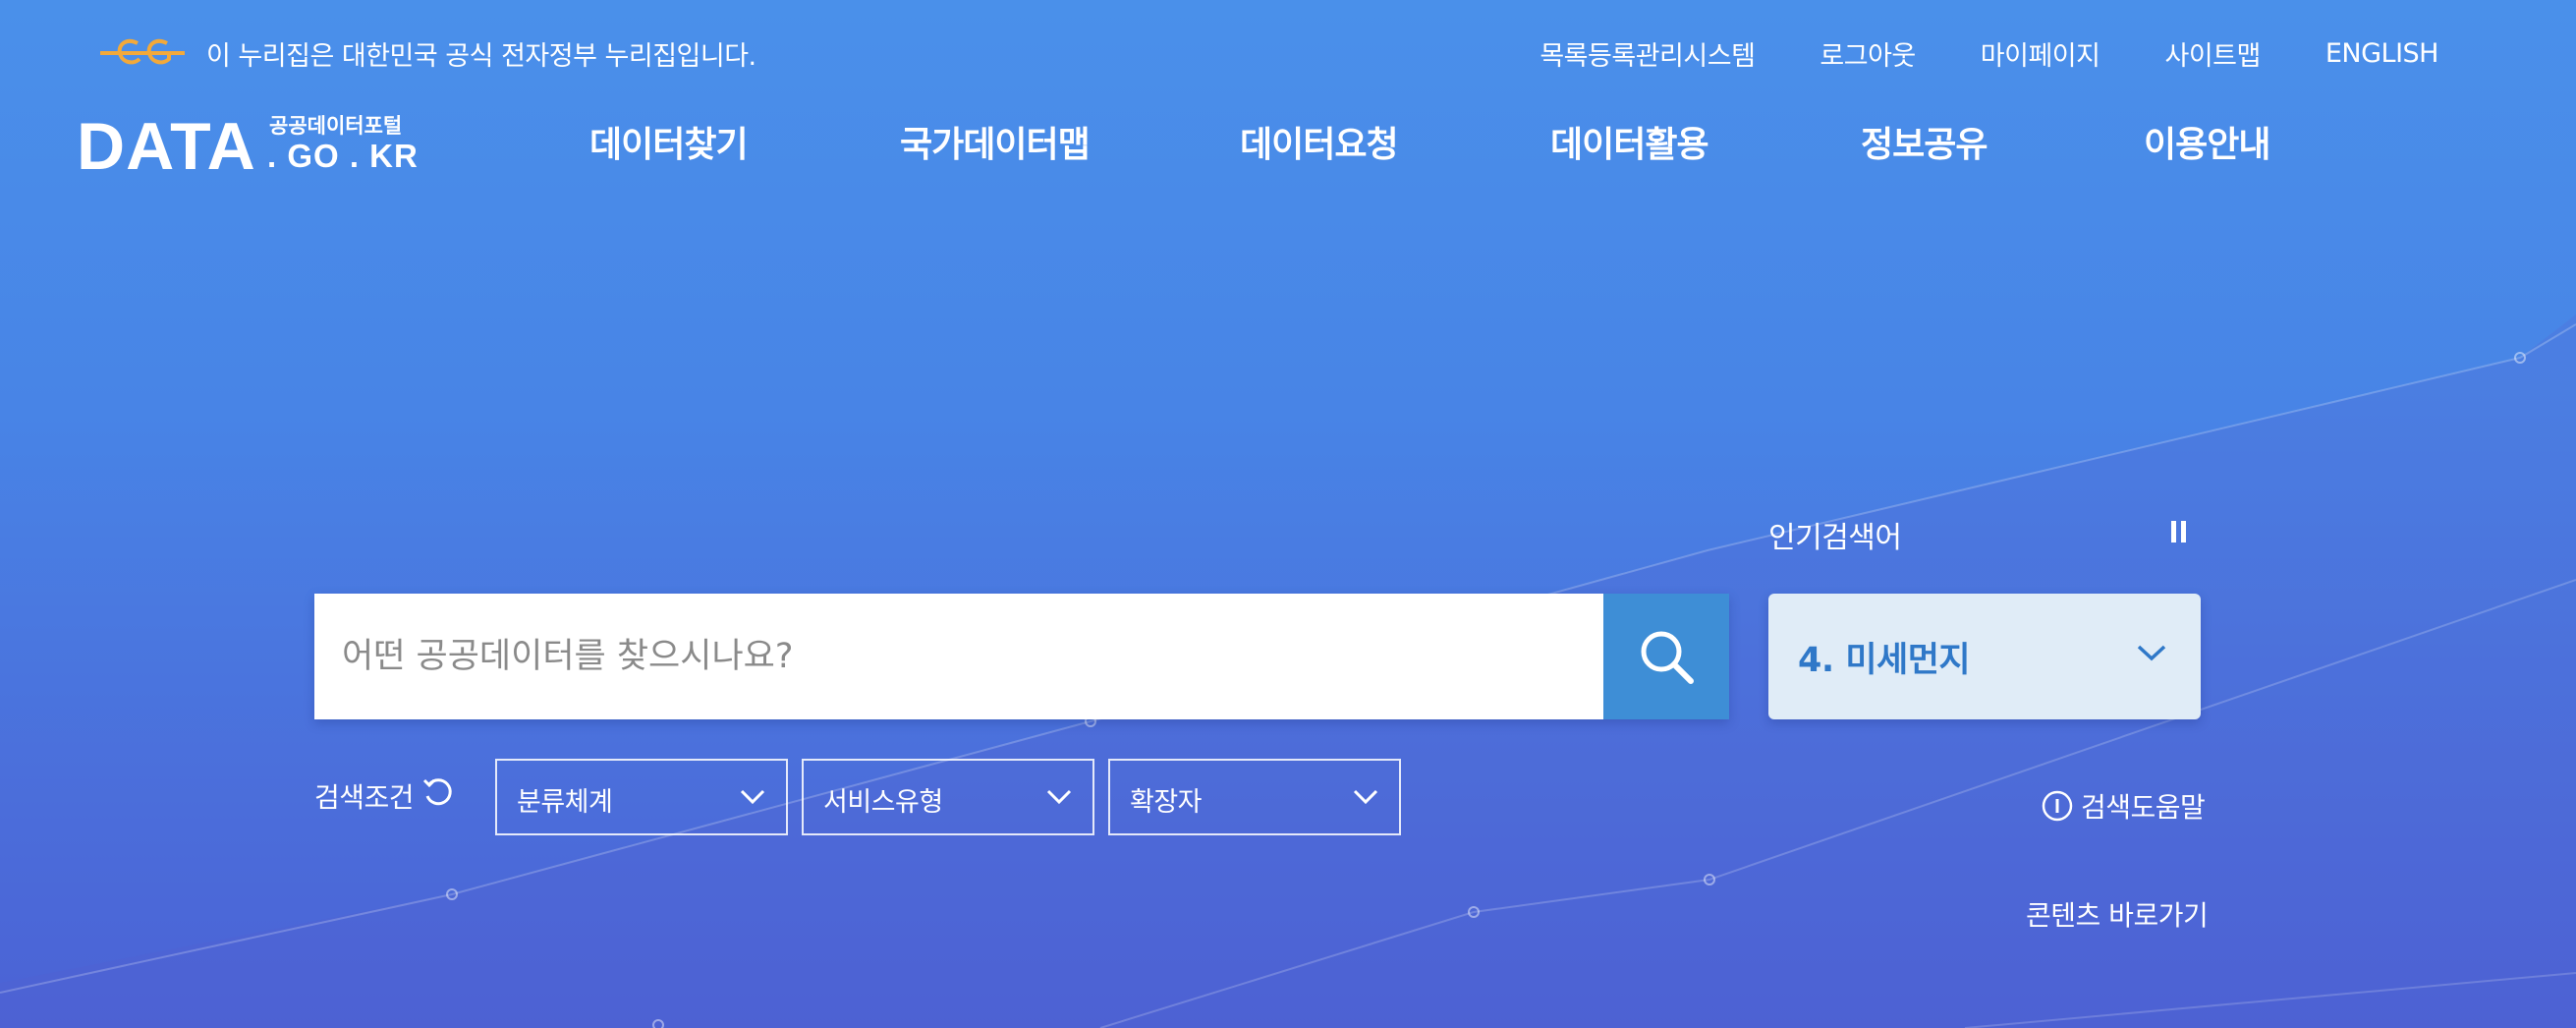  What do you see at coordinates (2057, 806) in the screenshot?
I see `info-icon` at bounding box center [2057, 806].